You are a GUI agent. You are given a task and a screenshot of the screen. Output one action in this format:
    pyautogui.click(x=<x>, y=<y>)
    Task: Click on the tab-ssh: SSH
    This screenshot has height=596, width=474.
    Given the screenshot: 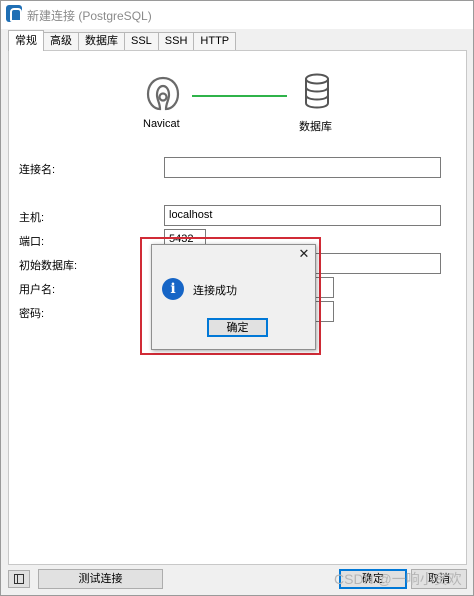 What is the action you would take?
    pyautogui.click(x=176, y=41)
    